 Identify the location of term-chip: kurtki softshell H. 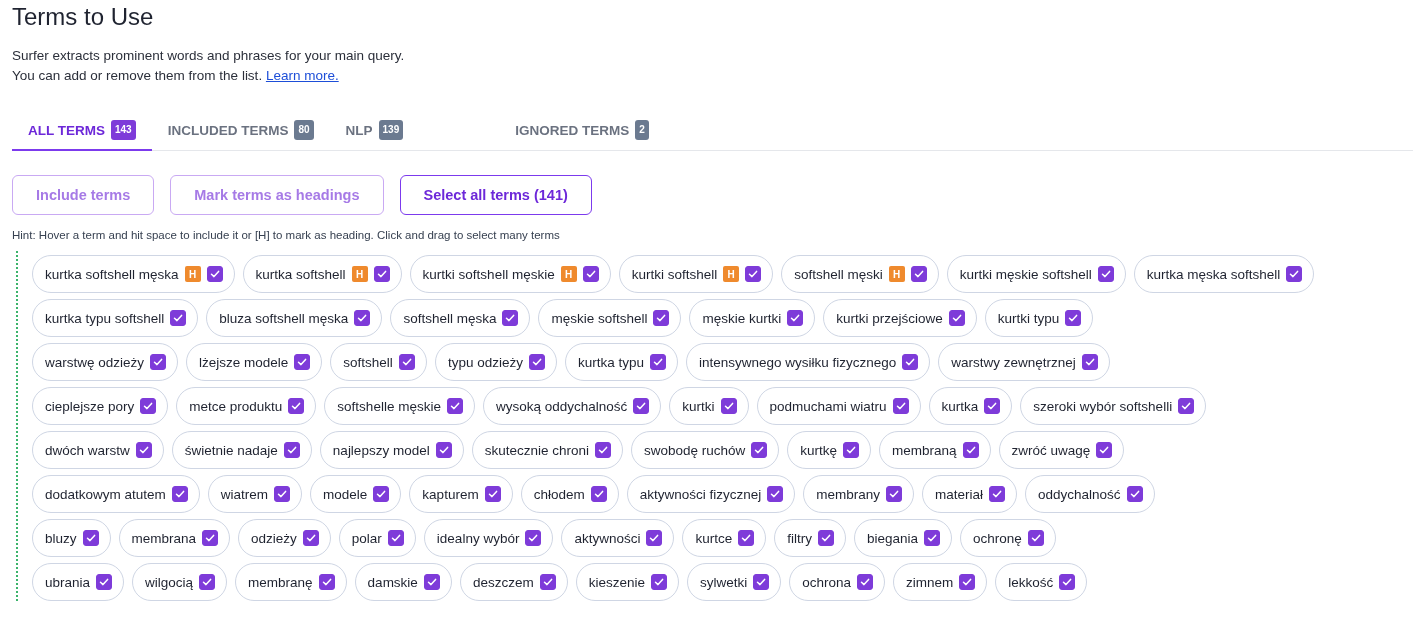
(696, 274).